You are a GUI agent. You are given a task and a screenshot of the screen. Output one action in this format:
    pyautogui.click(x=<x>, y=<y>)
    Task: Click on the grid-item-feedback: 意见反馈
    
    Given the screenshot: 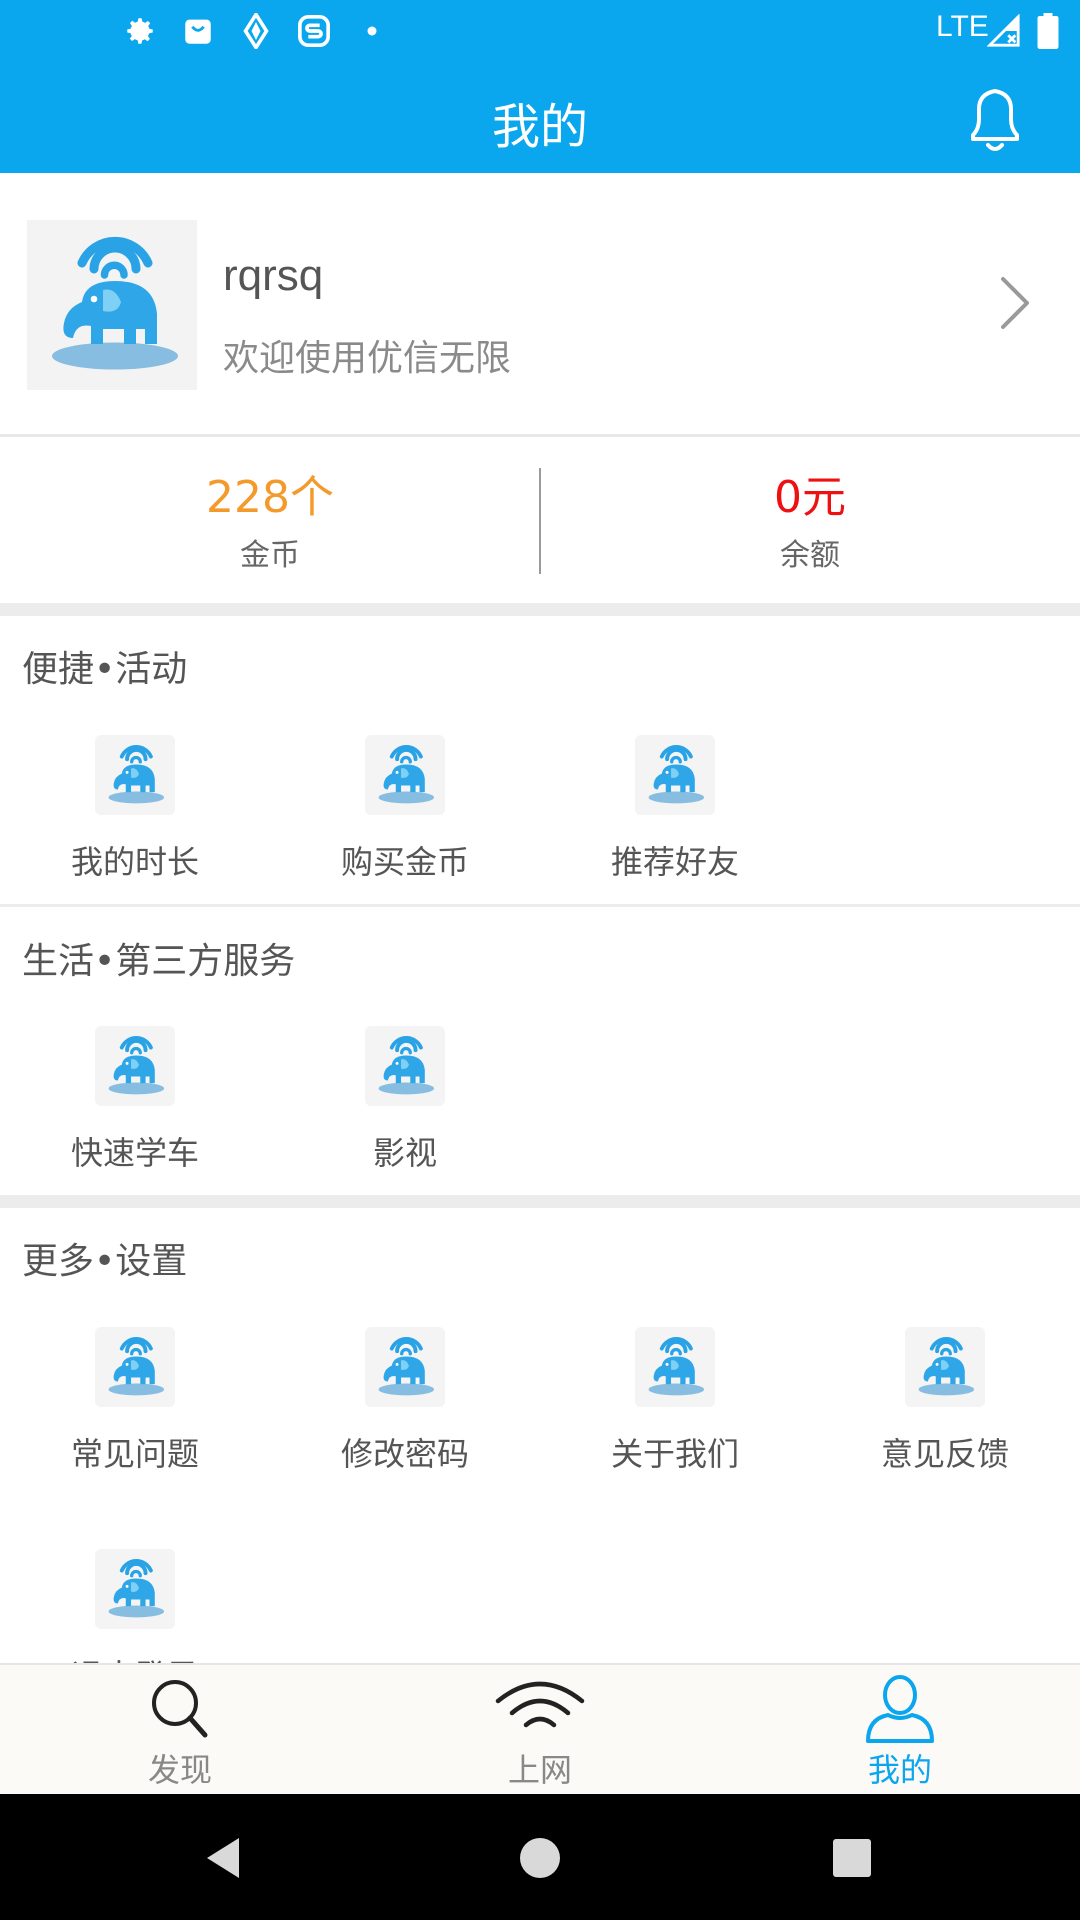 What is the action you would take?
    pyautogui.click(x=945, y=1401)
    